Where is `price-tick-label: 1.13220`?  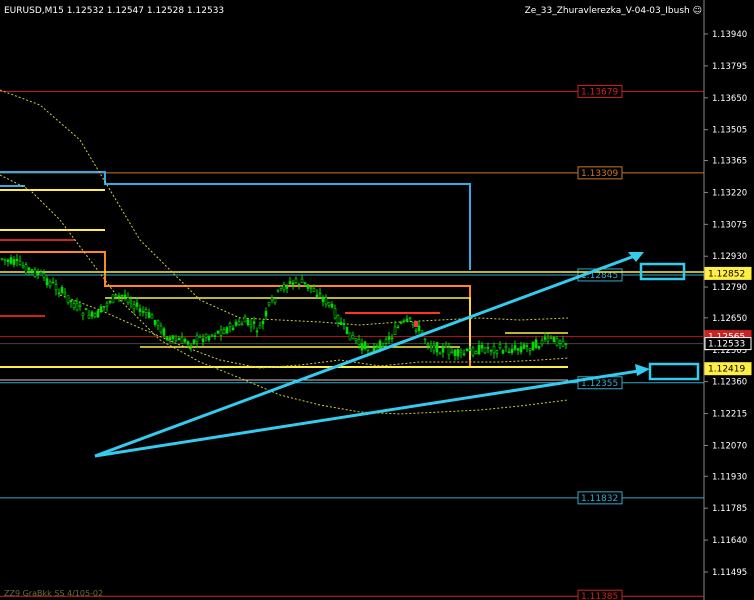
price-tick-label: 1.13220 is located at coordinates (729, 193).